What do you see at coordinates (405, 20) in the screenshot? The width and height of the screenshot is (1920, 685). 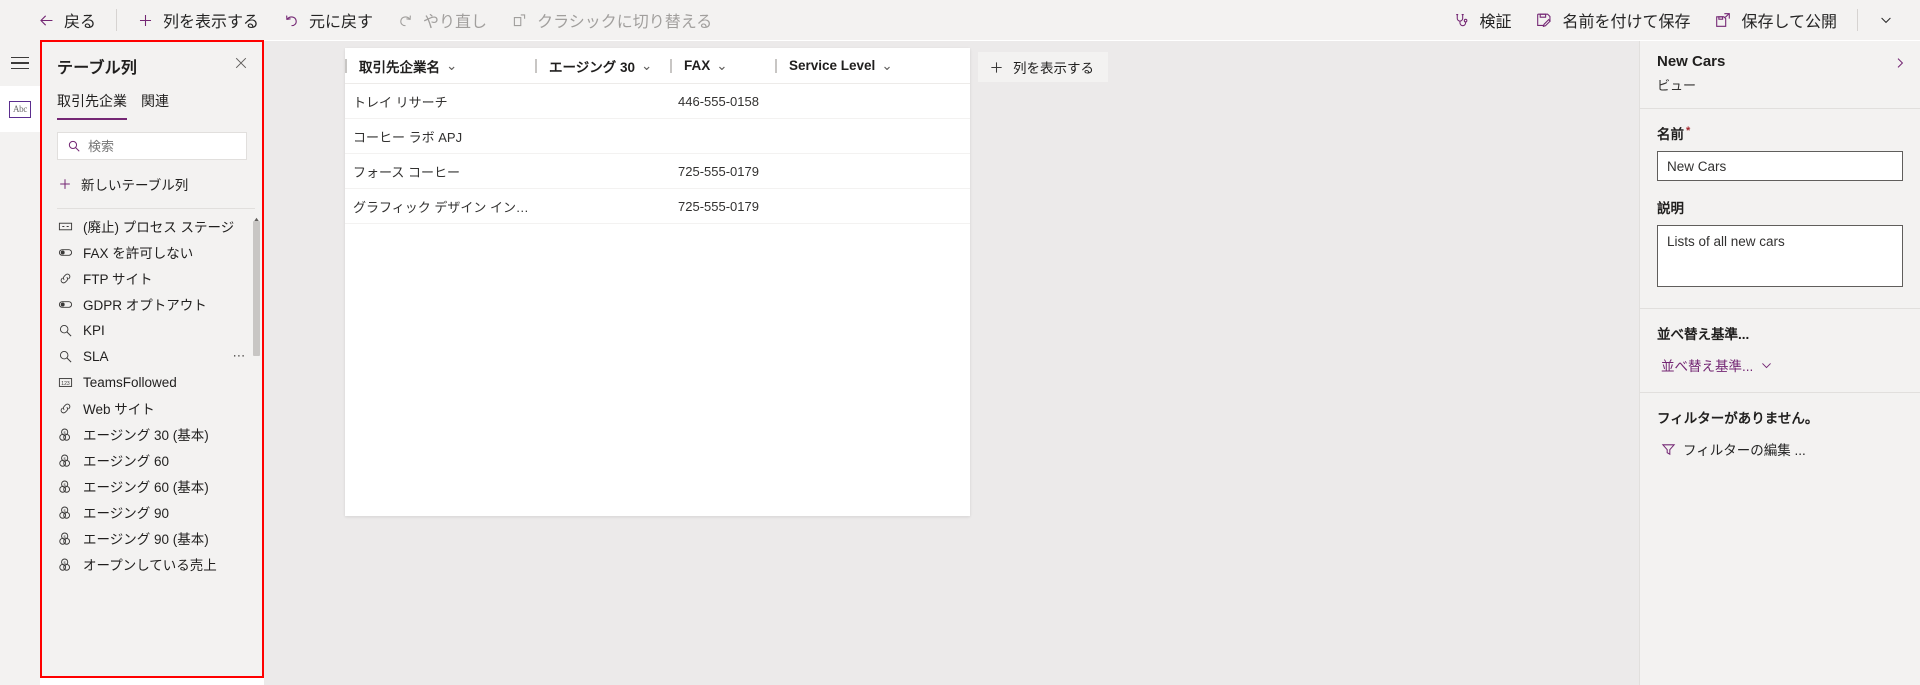 I see `redo-icon` at bounding box center [405, 20].